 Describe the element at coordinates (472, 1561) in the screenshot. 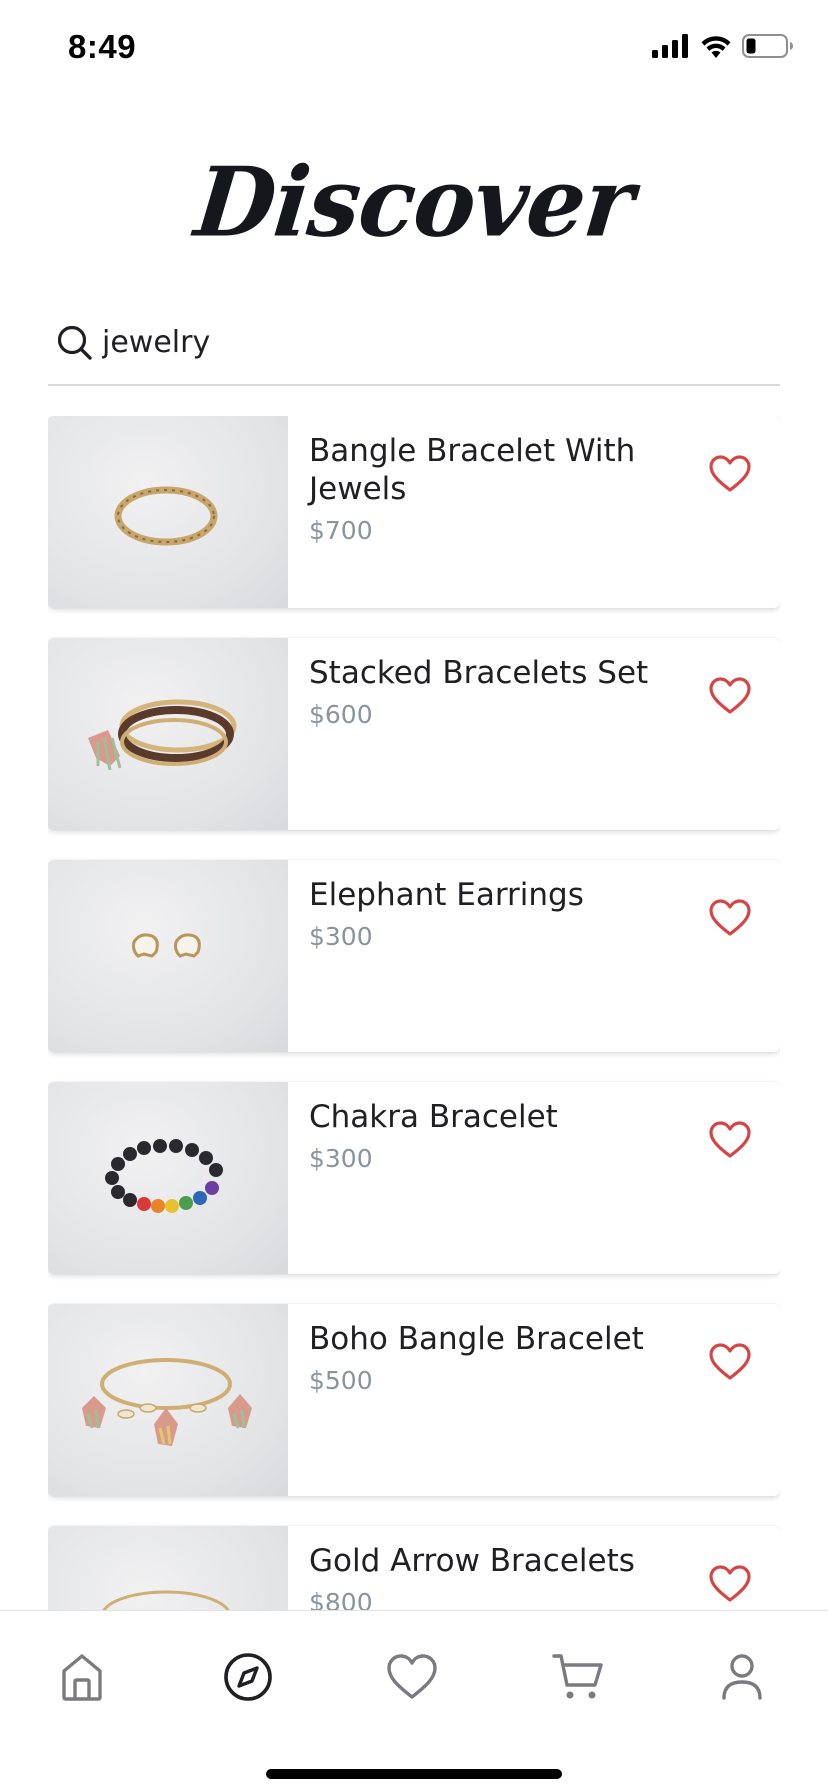

I see `product-name: Gold Arrow Bracelets` at that location.